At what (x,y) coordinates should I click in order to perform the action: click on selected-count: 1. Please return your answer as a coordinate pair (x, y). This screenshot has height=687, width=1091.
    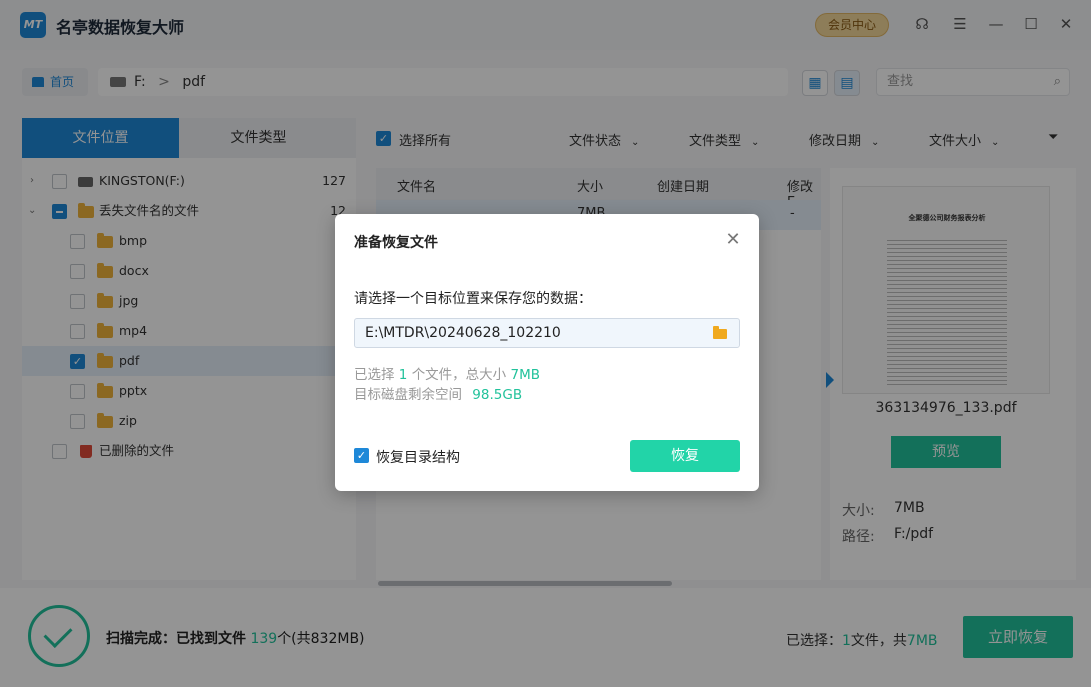
    Looking at the image, I should click on (403, 375).